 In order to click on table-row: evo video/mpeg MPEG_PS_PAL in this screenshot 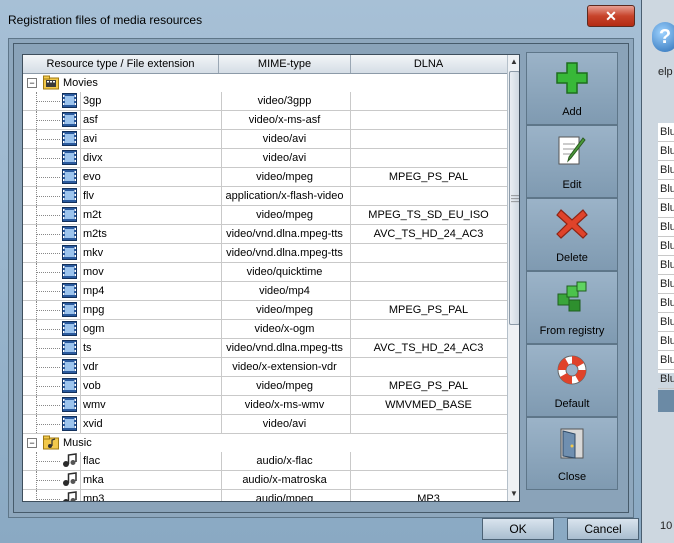, I will do `click(265, 177)`.